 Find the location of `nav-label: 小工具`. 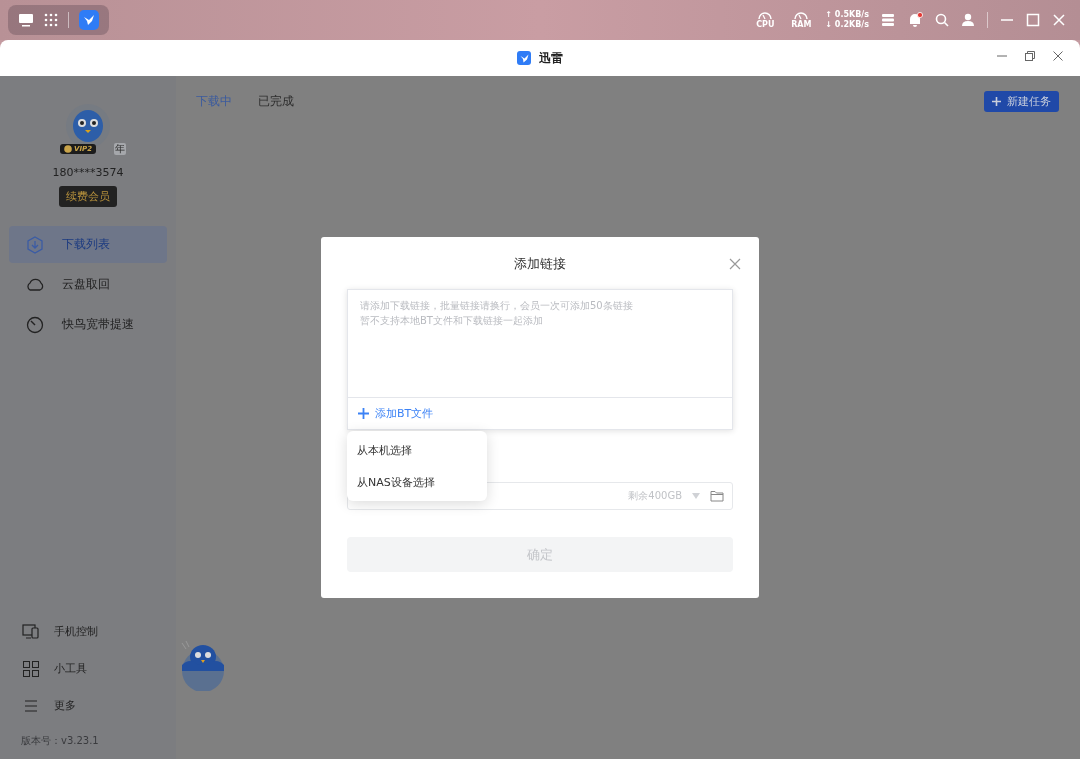

nav-label: 小工具 is located at coordinates (70, 668).